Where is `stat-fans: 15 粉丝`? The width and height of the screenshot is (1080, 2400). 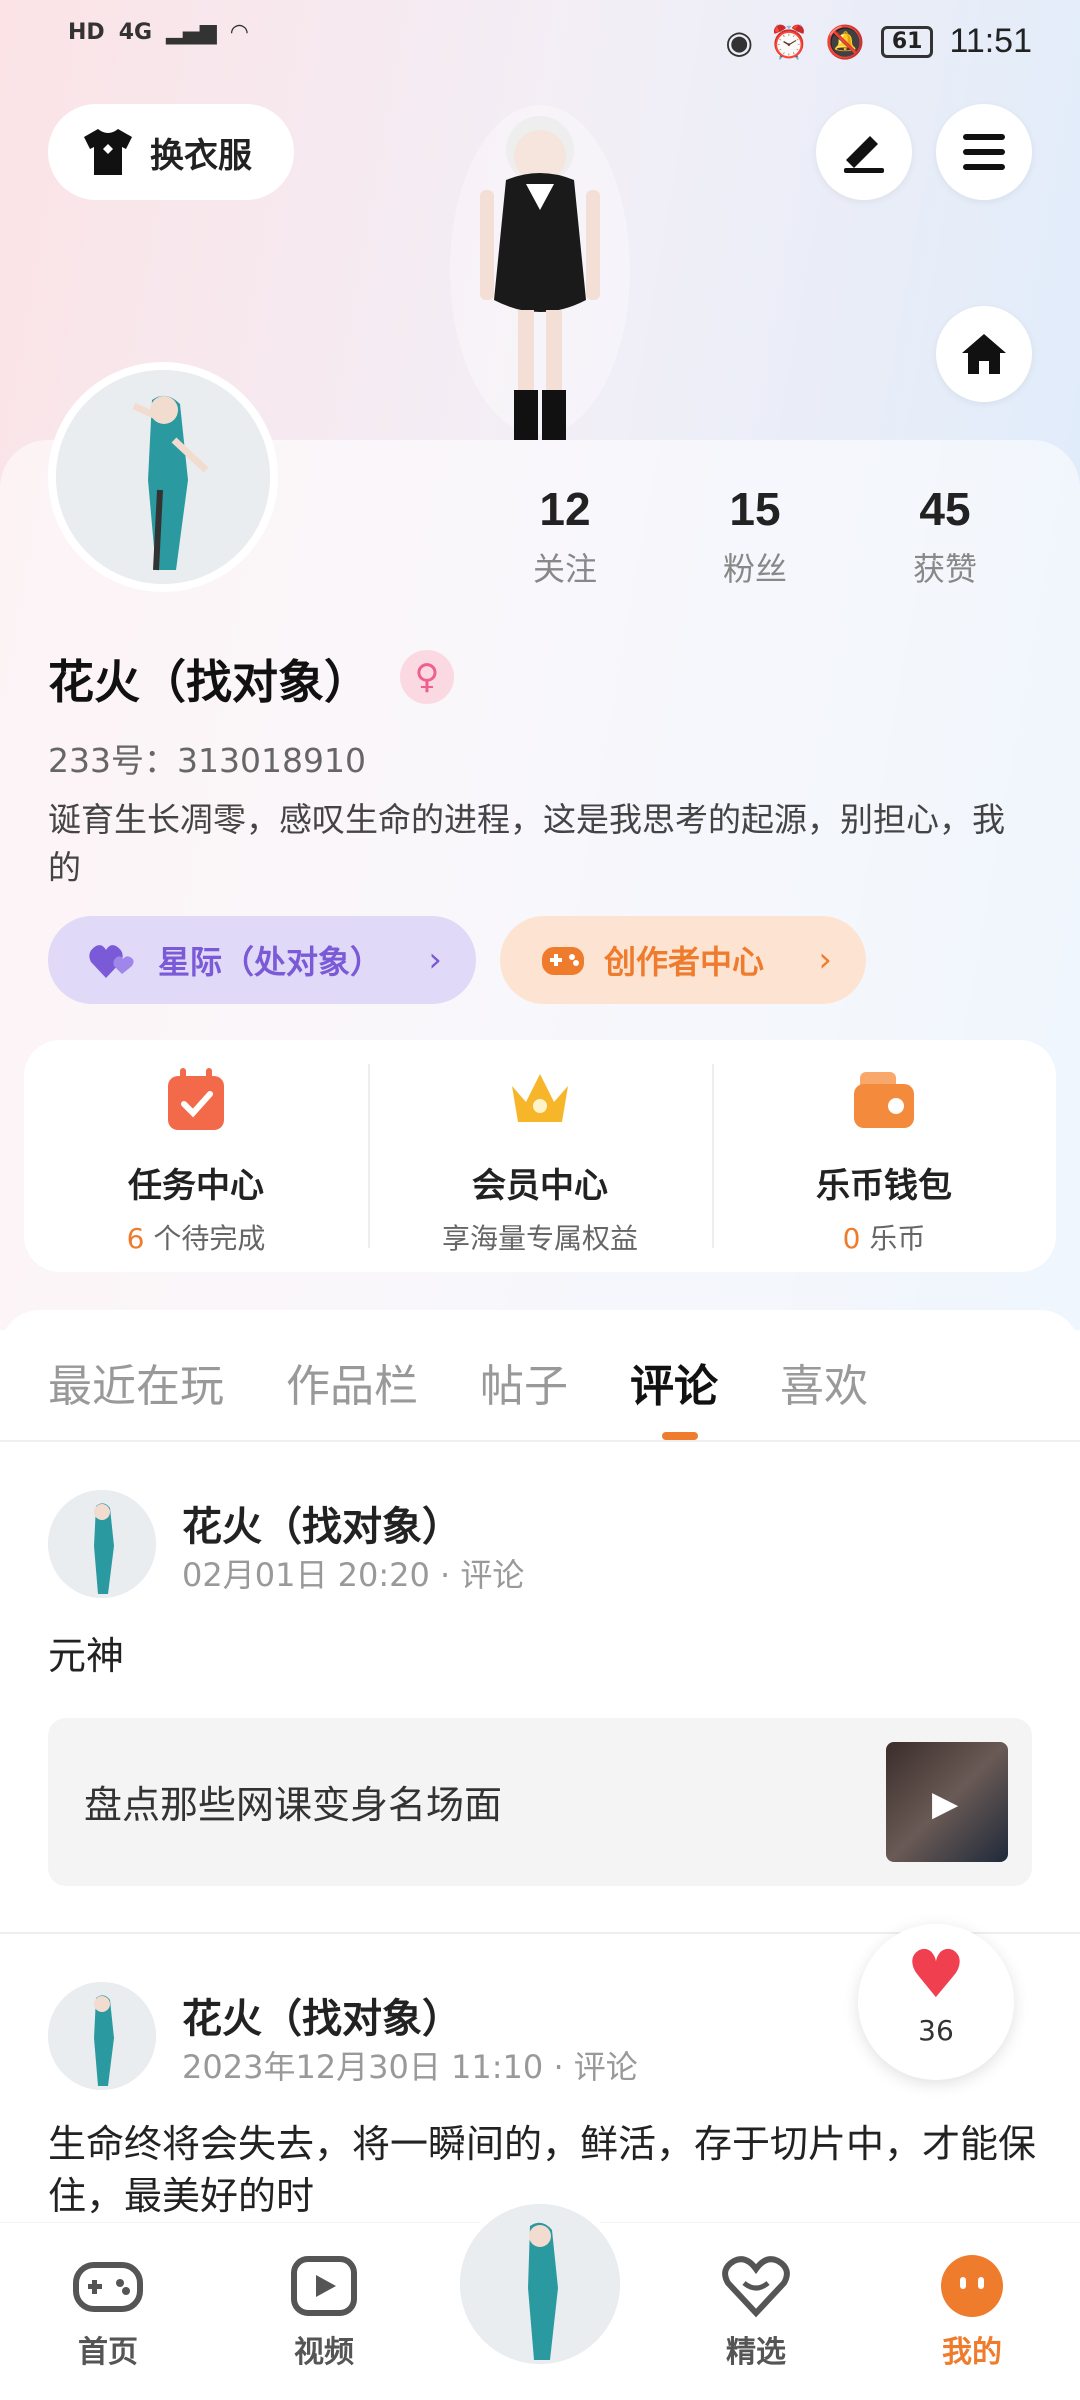
stat-fans: 15 粉丝 is located at coordinates (755, 536).